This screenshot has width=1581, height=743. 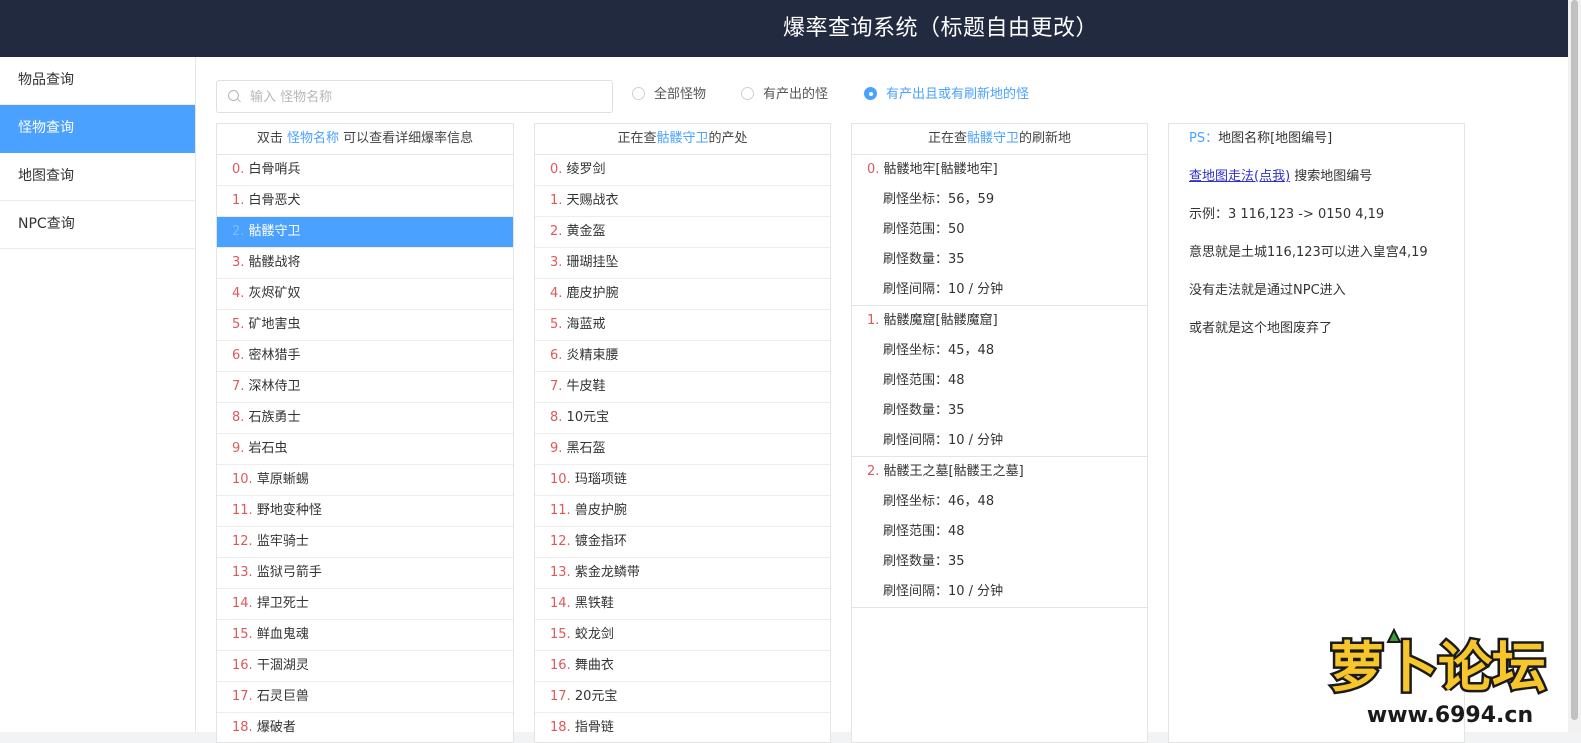 I want to click on header-suffix: 可以查看详细爆率信息, so click(x=408, y=138).